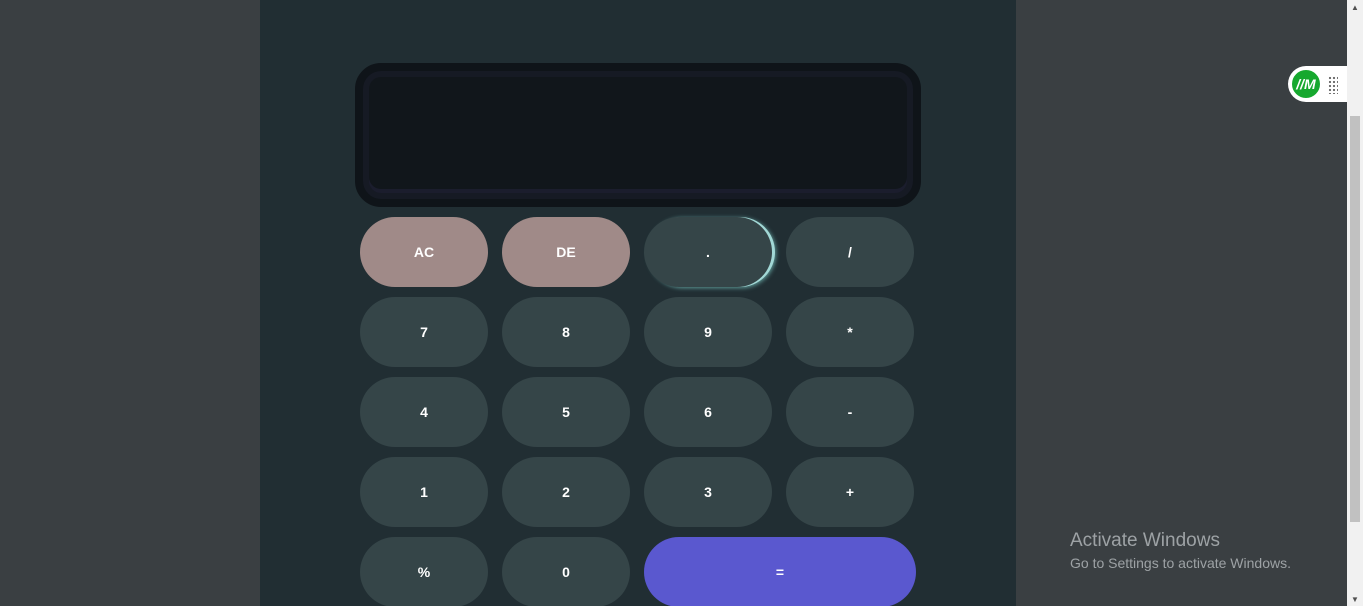  Describe the element at coordinates (708, 412) in the screenshot. I see `digit-6-button: 6` at that location.